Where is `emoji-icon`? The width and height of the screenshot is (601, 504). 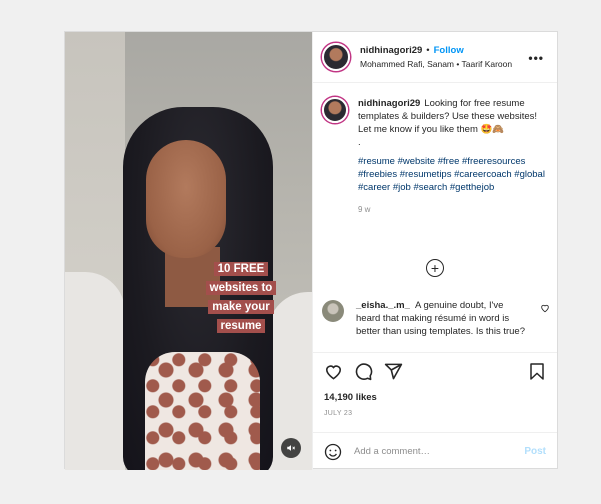 emoji-icon is located at coordinates (333, 452).